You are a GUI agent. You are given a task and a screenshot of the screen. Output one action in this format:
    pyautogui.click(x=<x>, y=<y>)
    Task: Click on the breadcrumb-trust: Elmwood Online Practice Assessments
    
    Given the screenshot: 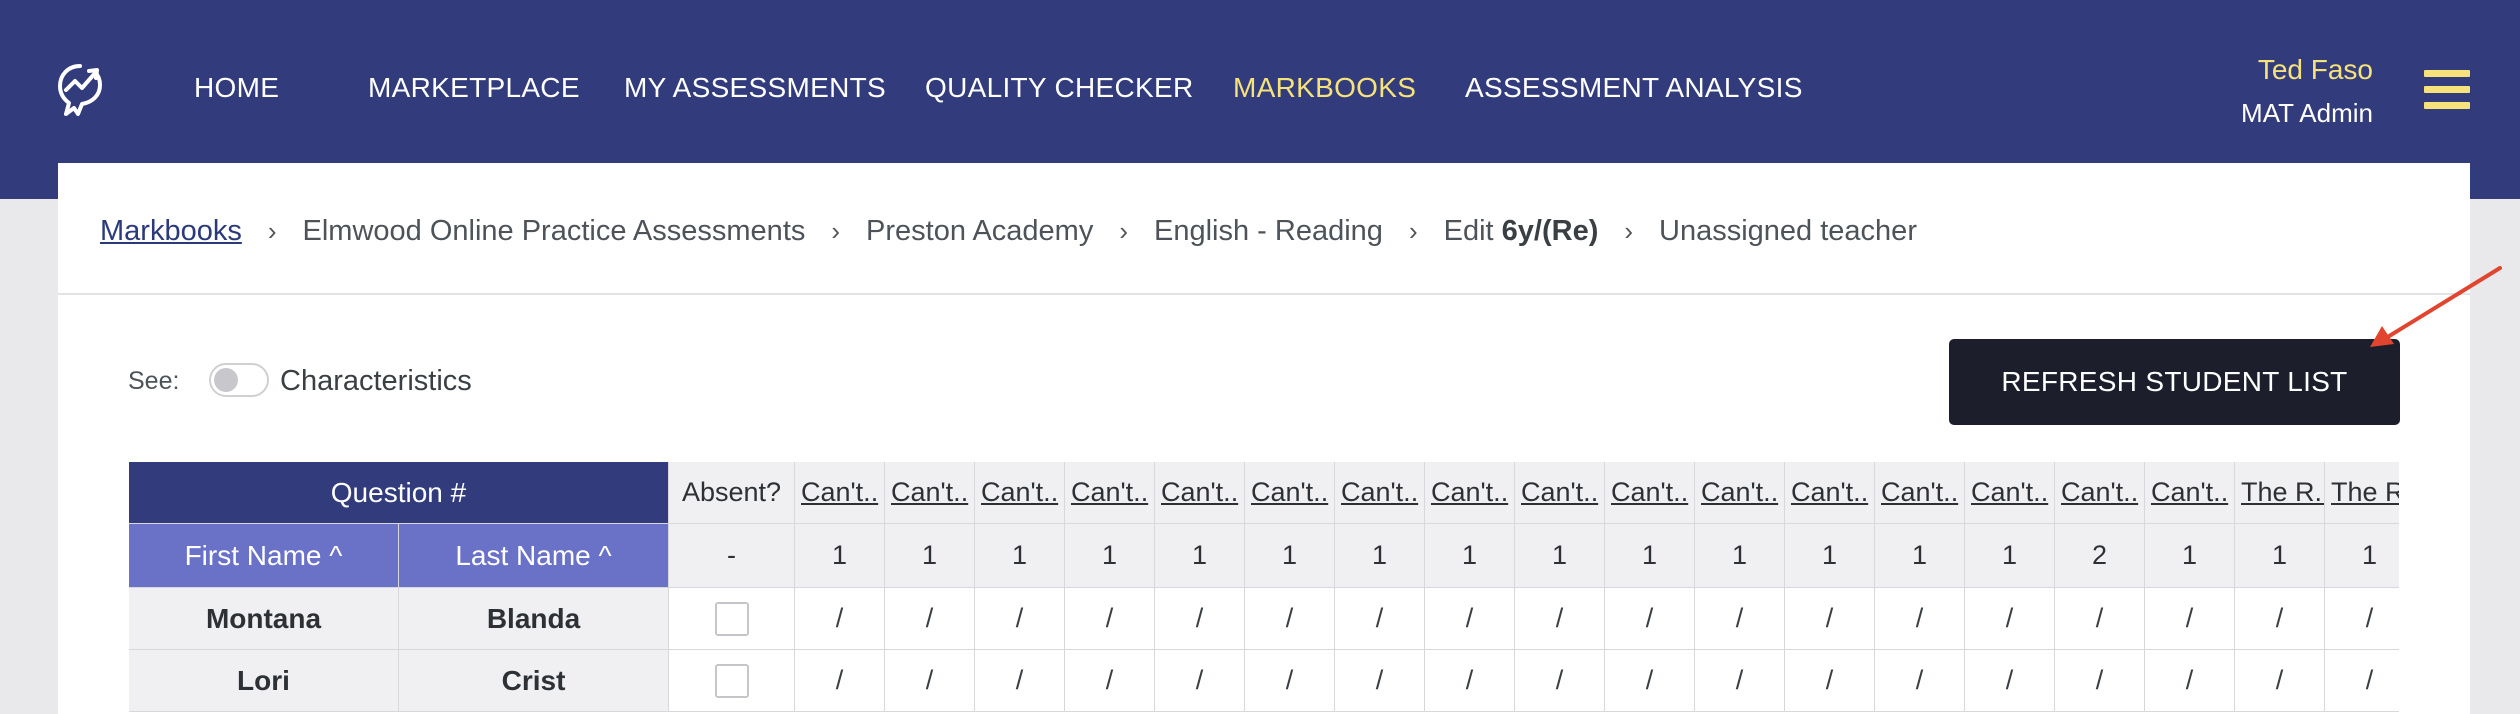 What is the action you would take?
    pyautogui.click(x=554, y=230)
    